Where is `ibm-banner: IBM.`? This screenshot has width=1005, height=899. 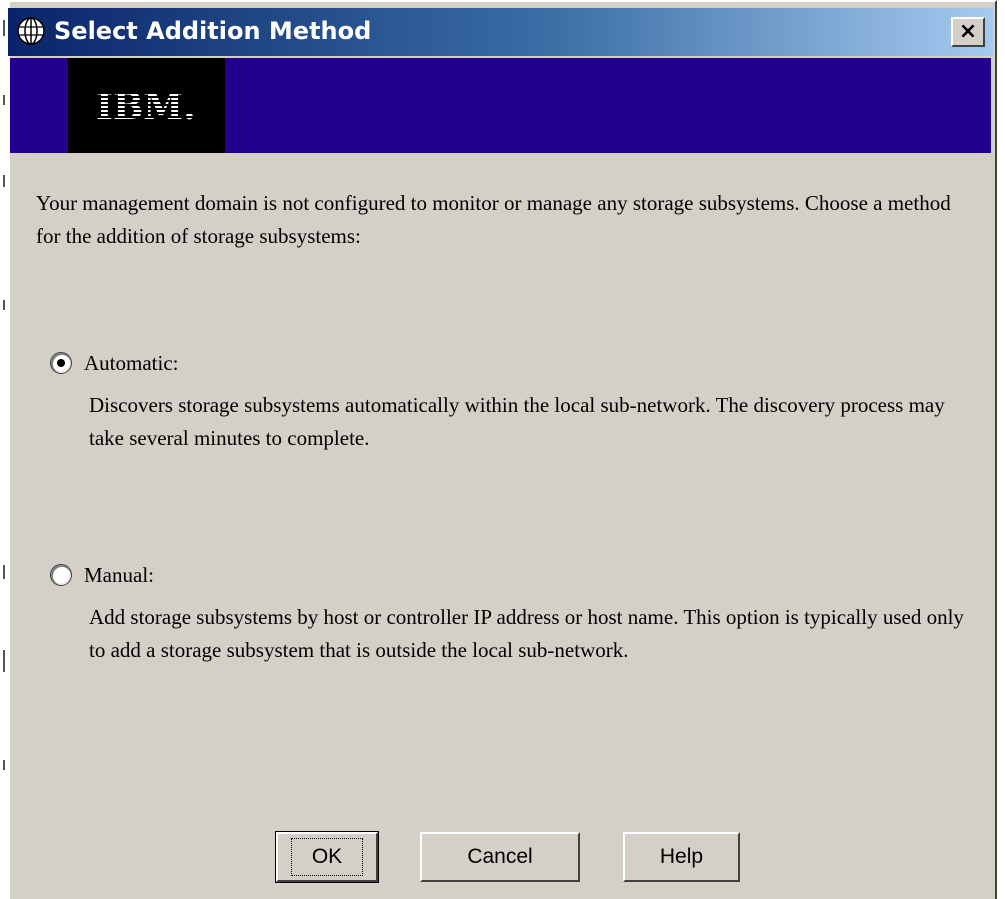 ibm-banner: IBM. is located at coordinates (500, 105).